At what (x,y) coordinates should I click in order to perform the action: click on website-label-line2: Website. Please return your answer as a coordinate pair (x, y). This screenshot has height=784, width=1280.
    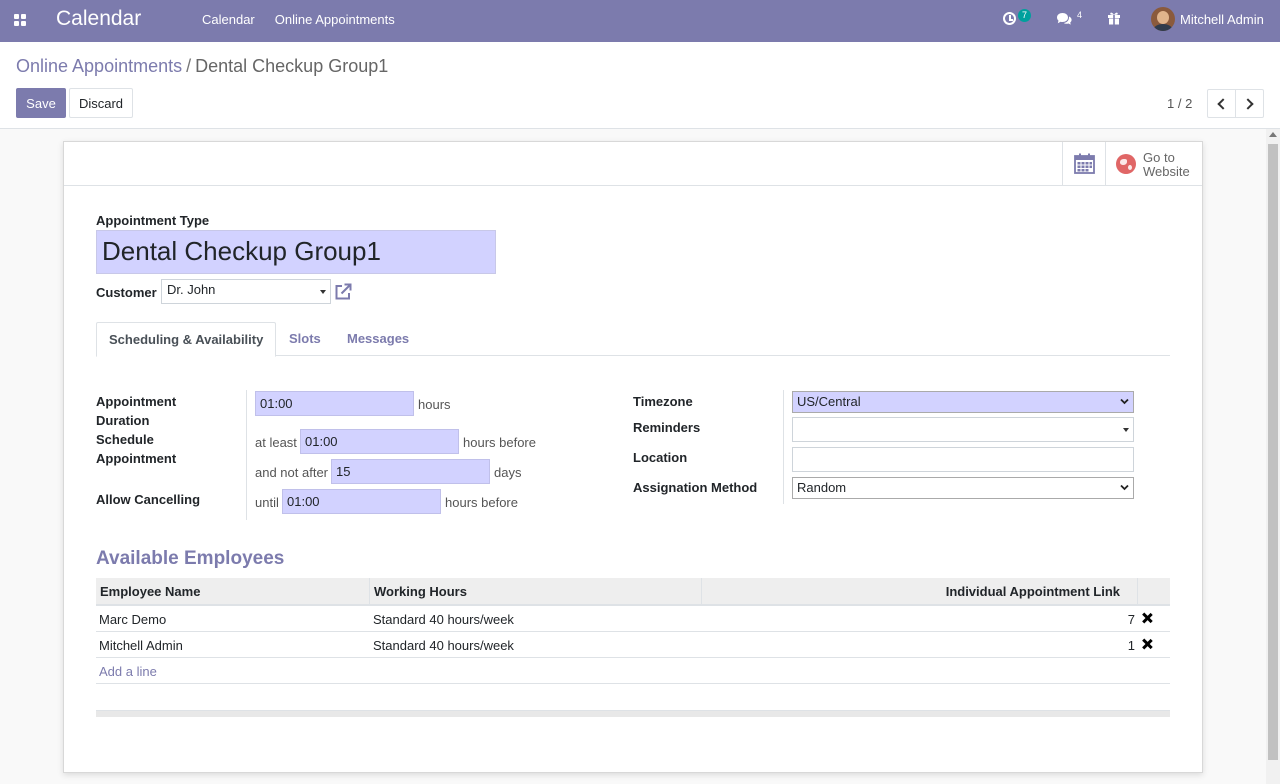
    Looking at the image, I should click on (1166, 171).